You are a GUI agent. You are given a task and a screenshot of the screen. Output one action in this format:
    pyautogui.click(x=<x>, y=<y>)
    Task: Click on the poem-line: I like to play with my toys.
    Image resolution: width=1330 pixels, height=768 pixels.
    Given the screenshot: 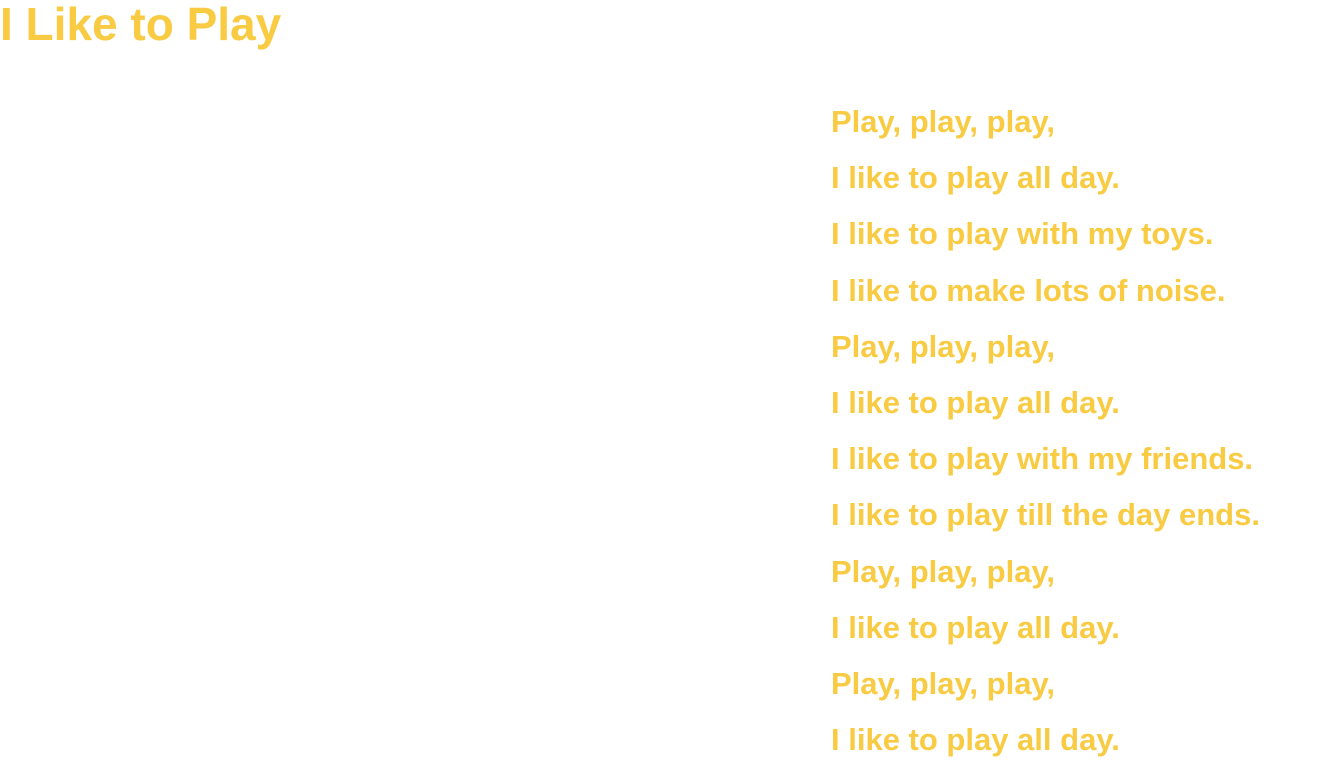 What is the action you would take?
    pyautogui.click(x=1022, y=234)
    